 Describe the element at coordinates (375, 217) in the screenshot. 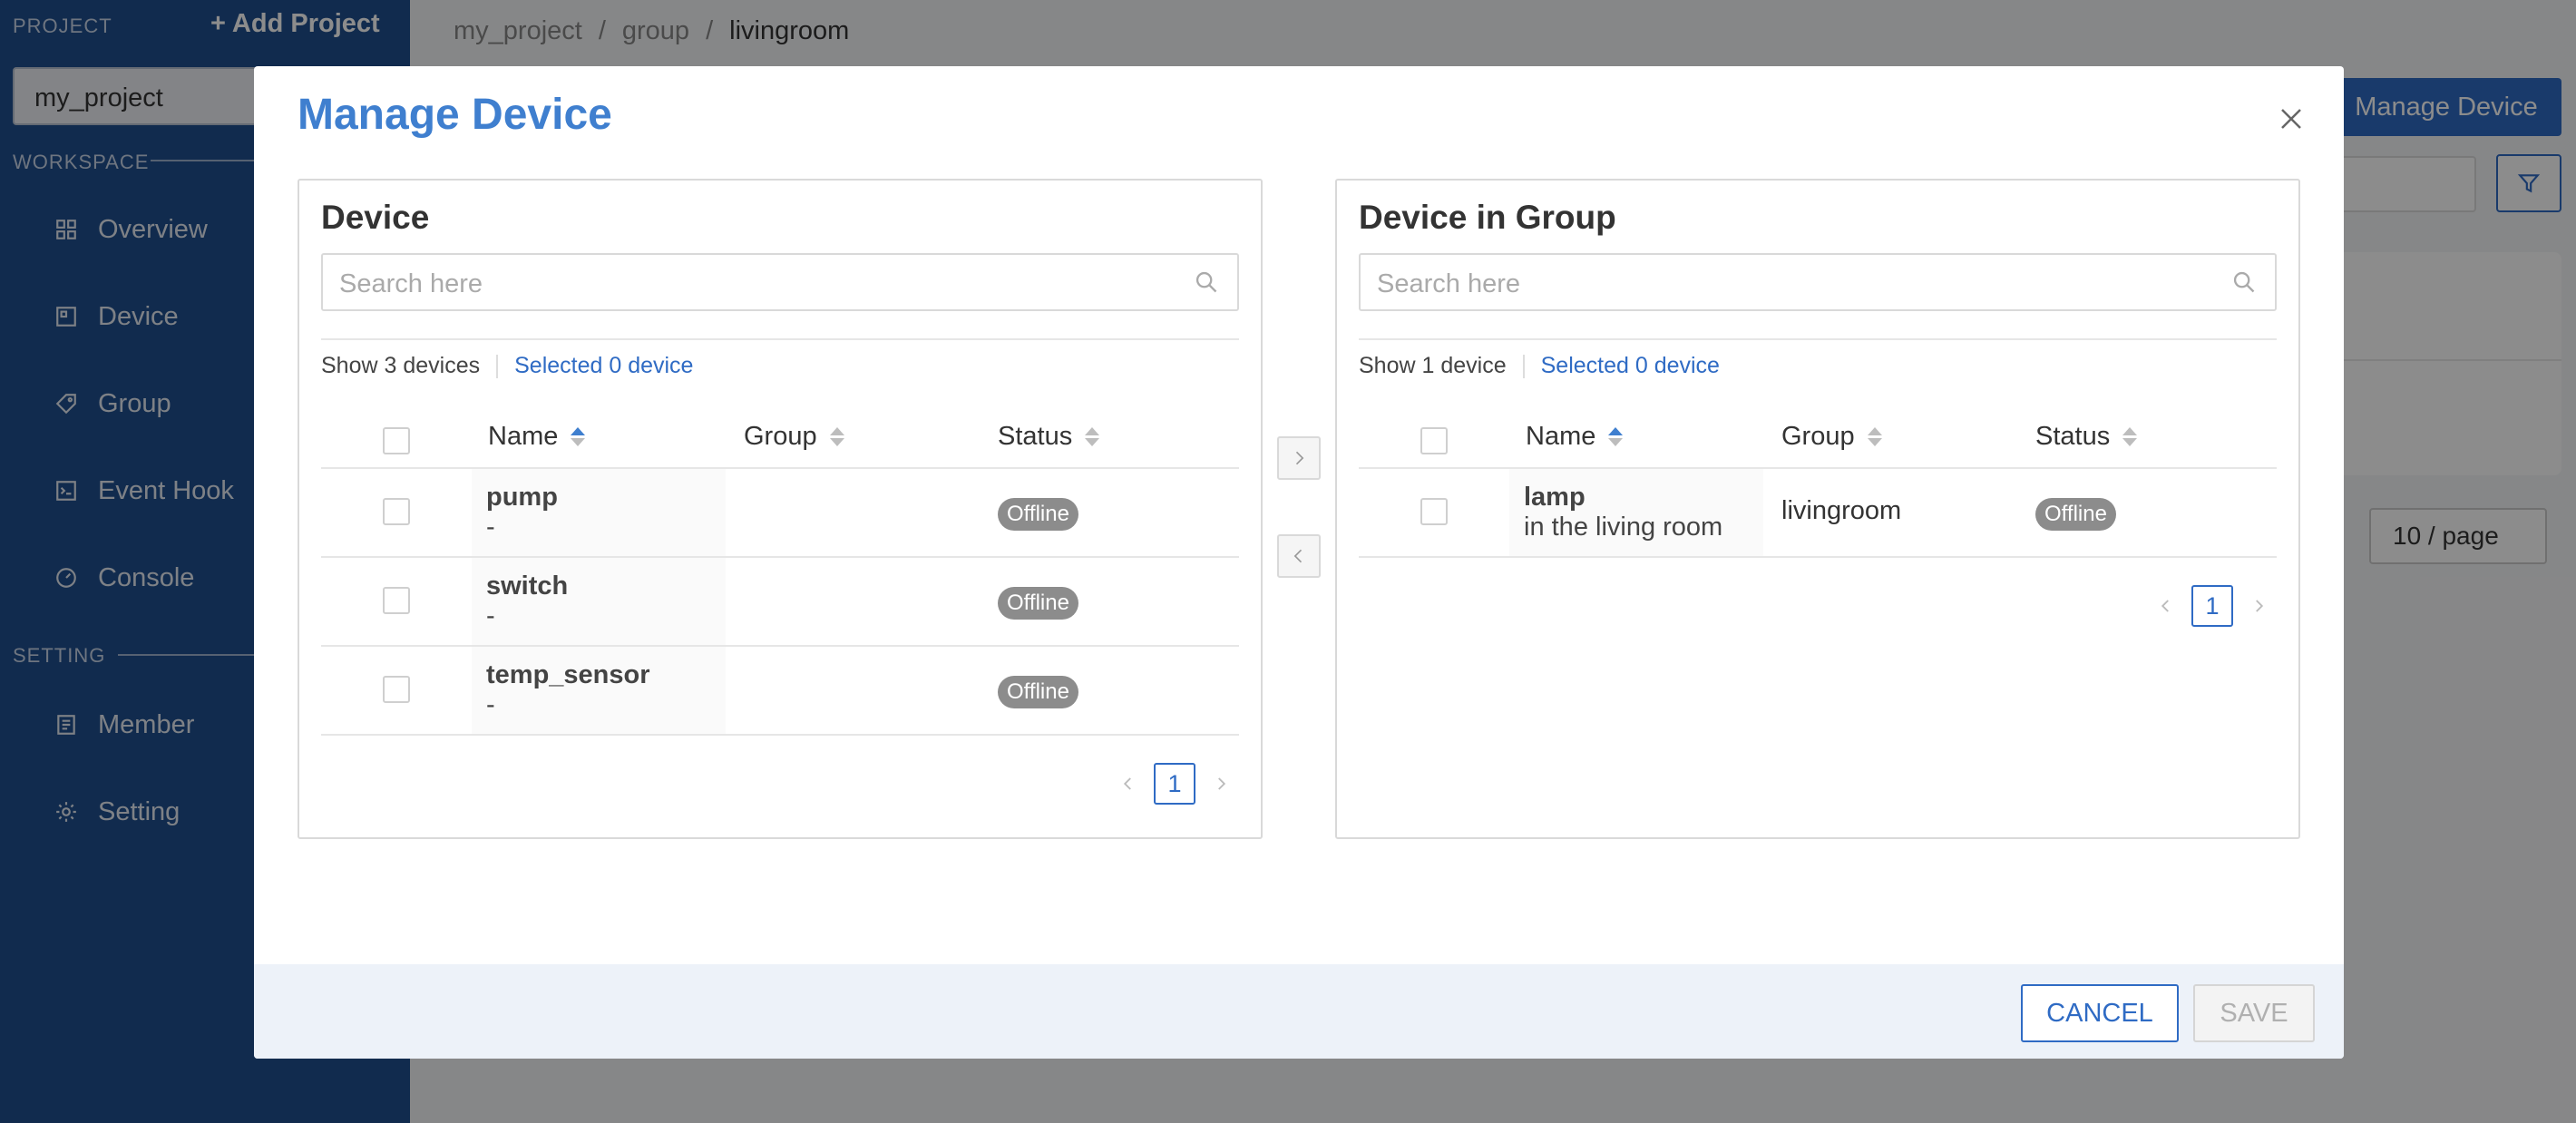

I see `panel-title: Device` at that location.